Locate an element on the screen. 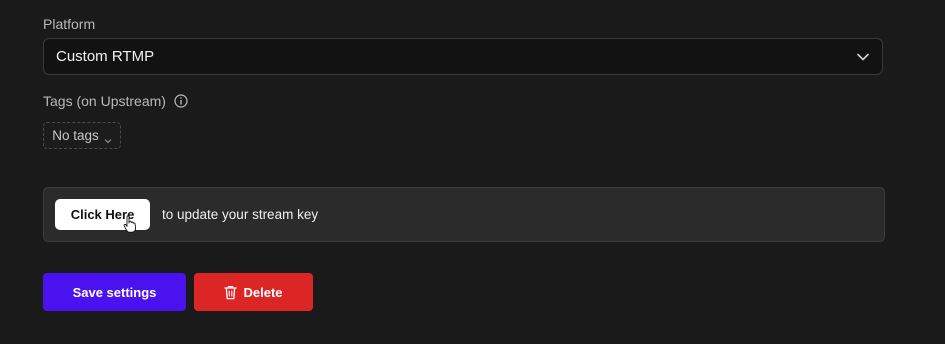 This screenshot has width=945, height=344. save-settings-button: Save settings is located at coordinates (114, 292).